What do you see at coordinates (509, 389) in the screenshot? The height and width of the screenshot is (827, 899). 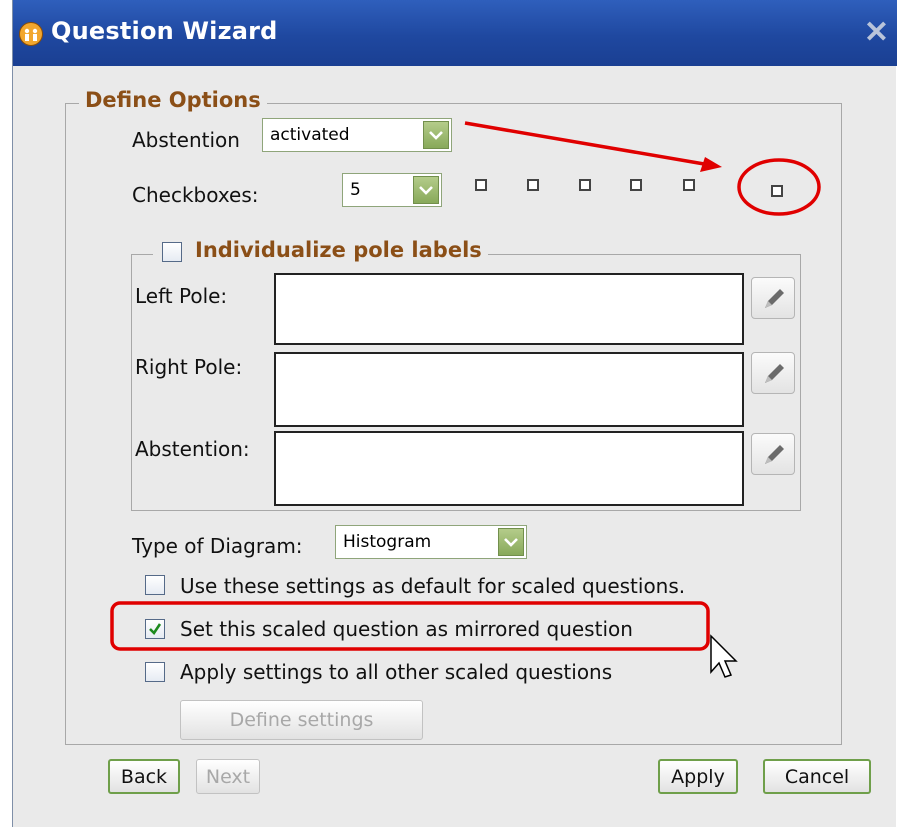 I see `right-pole-input` at bounding box center [509, 389].